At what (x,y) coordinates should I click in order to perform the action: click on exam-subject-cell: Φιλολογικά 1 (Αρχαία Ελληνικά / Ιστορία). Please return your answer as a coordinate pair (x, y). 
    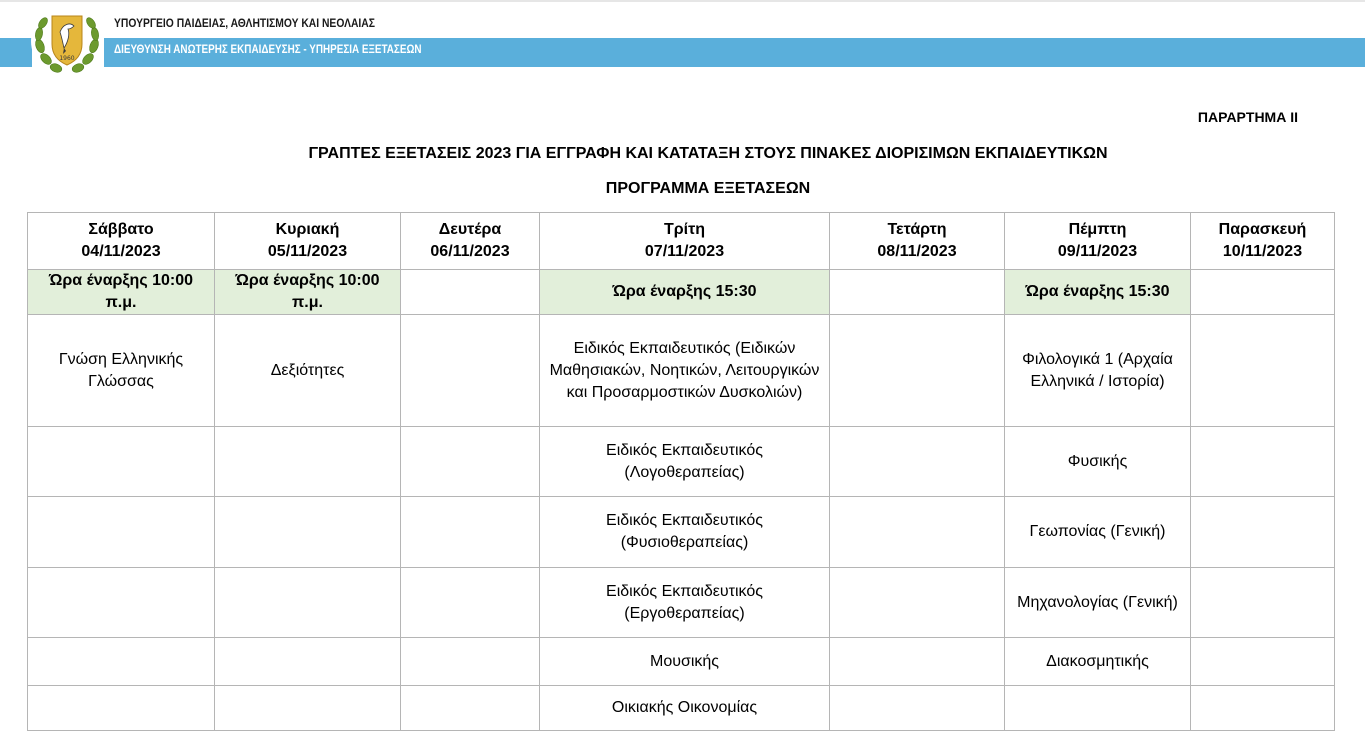
    Looking at the image, I should click on (1097, 370).